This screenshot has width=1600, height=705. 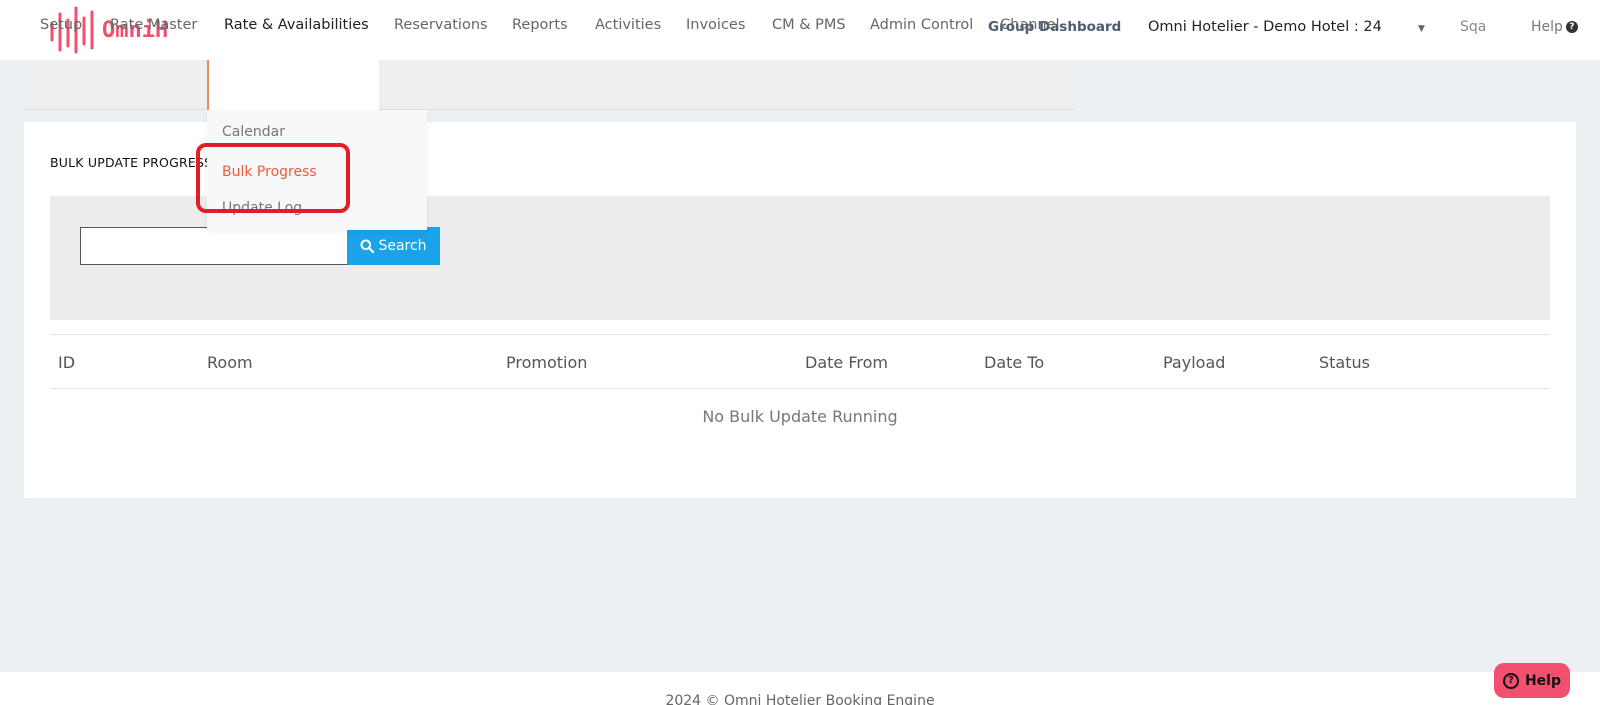 What do you see at coordinates (547, 362) in the screenshot?
I see `column-header-promotion: Promotion` at bounding box center [547, 362].